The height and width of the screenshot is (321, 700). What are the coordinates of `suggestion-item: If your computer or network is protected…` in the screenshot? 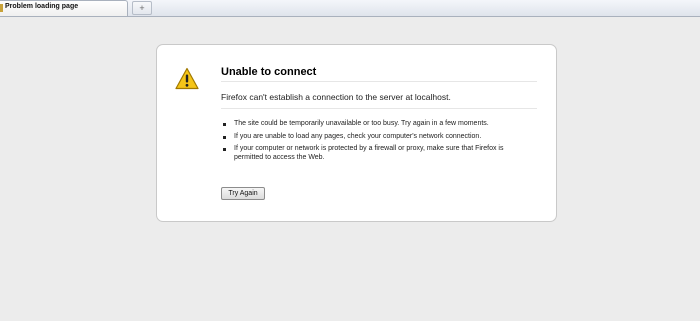 It's located at (378, 153).